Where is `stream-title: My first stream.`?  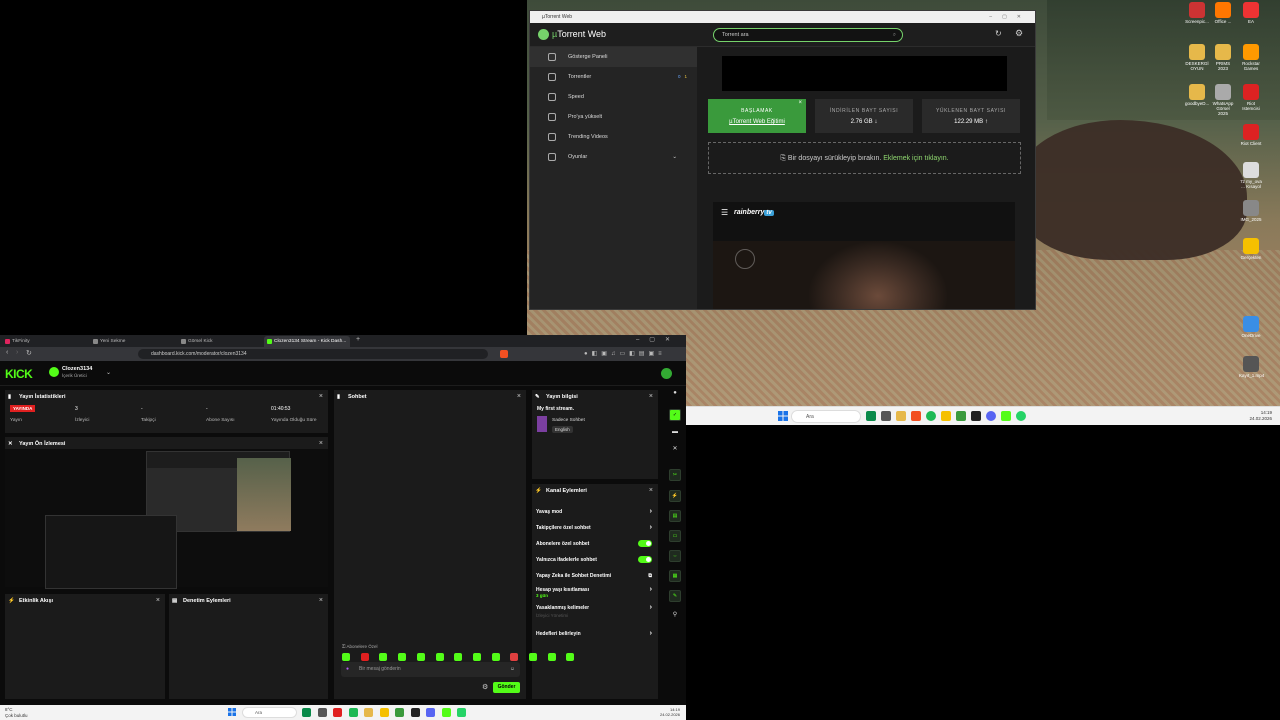 stream-title: My first stream. is located at coordinates (555, 409).